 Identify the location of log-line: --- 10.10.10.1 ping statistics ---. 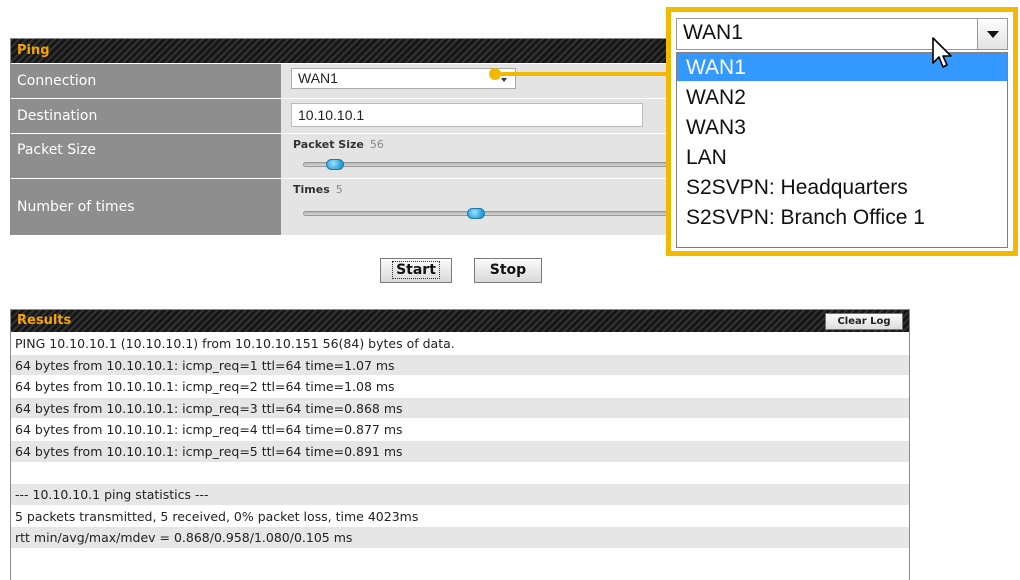
(460, 494).